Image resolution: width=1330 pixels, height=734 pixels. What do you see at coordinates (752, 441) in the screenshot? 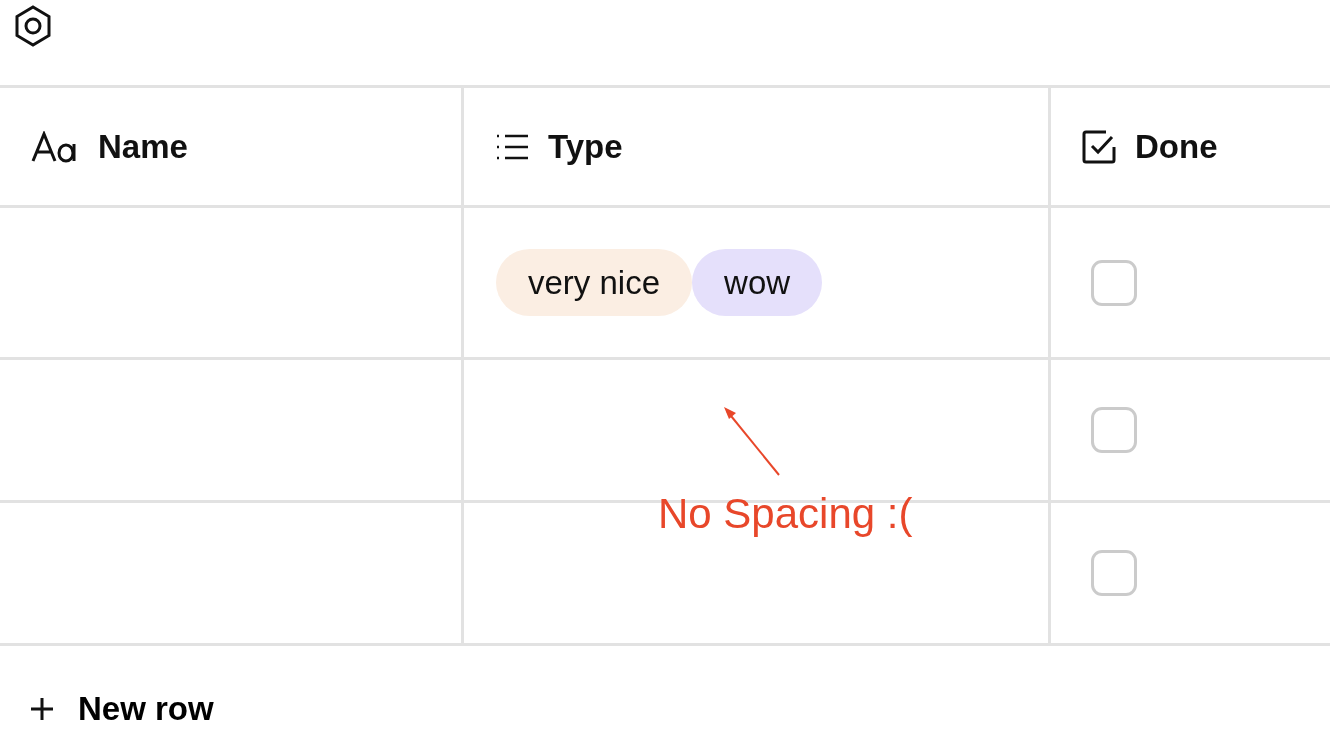
I see `annotation-arrow` at bounding box center [752, 441].